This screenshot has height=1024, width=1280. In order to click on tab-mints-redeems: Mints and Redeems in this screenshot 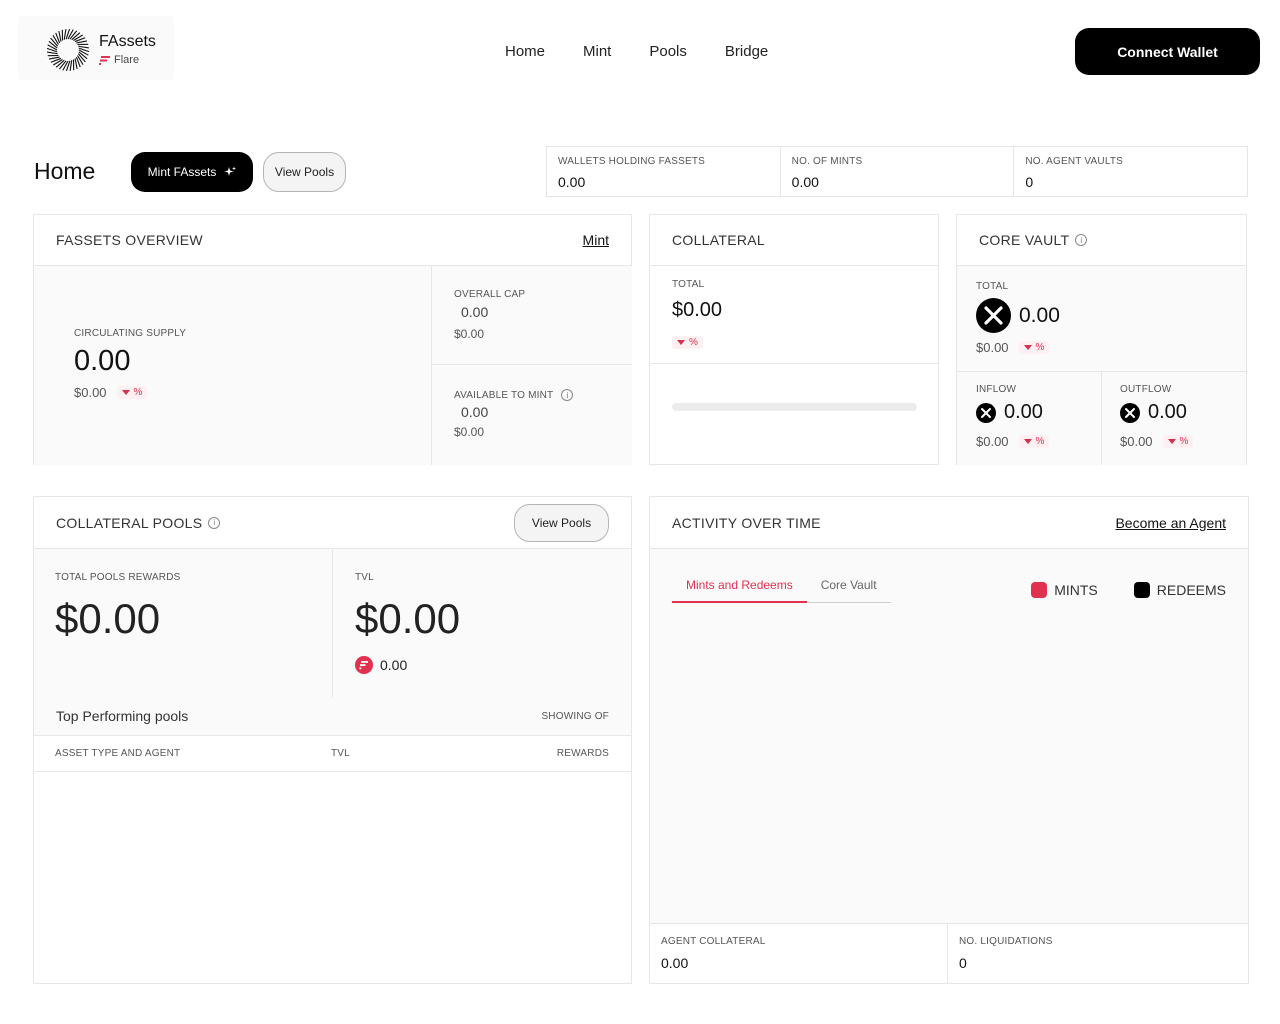, I will do `click(739, 590)`.